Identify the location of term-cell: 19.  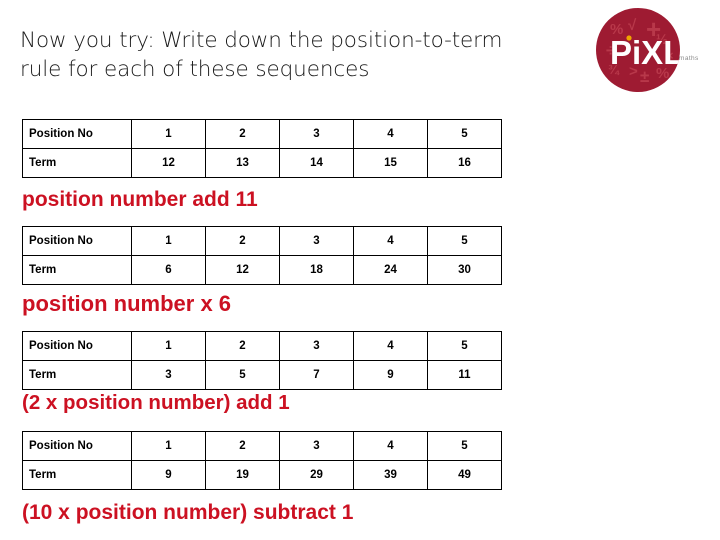
(242, 475).